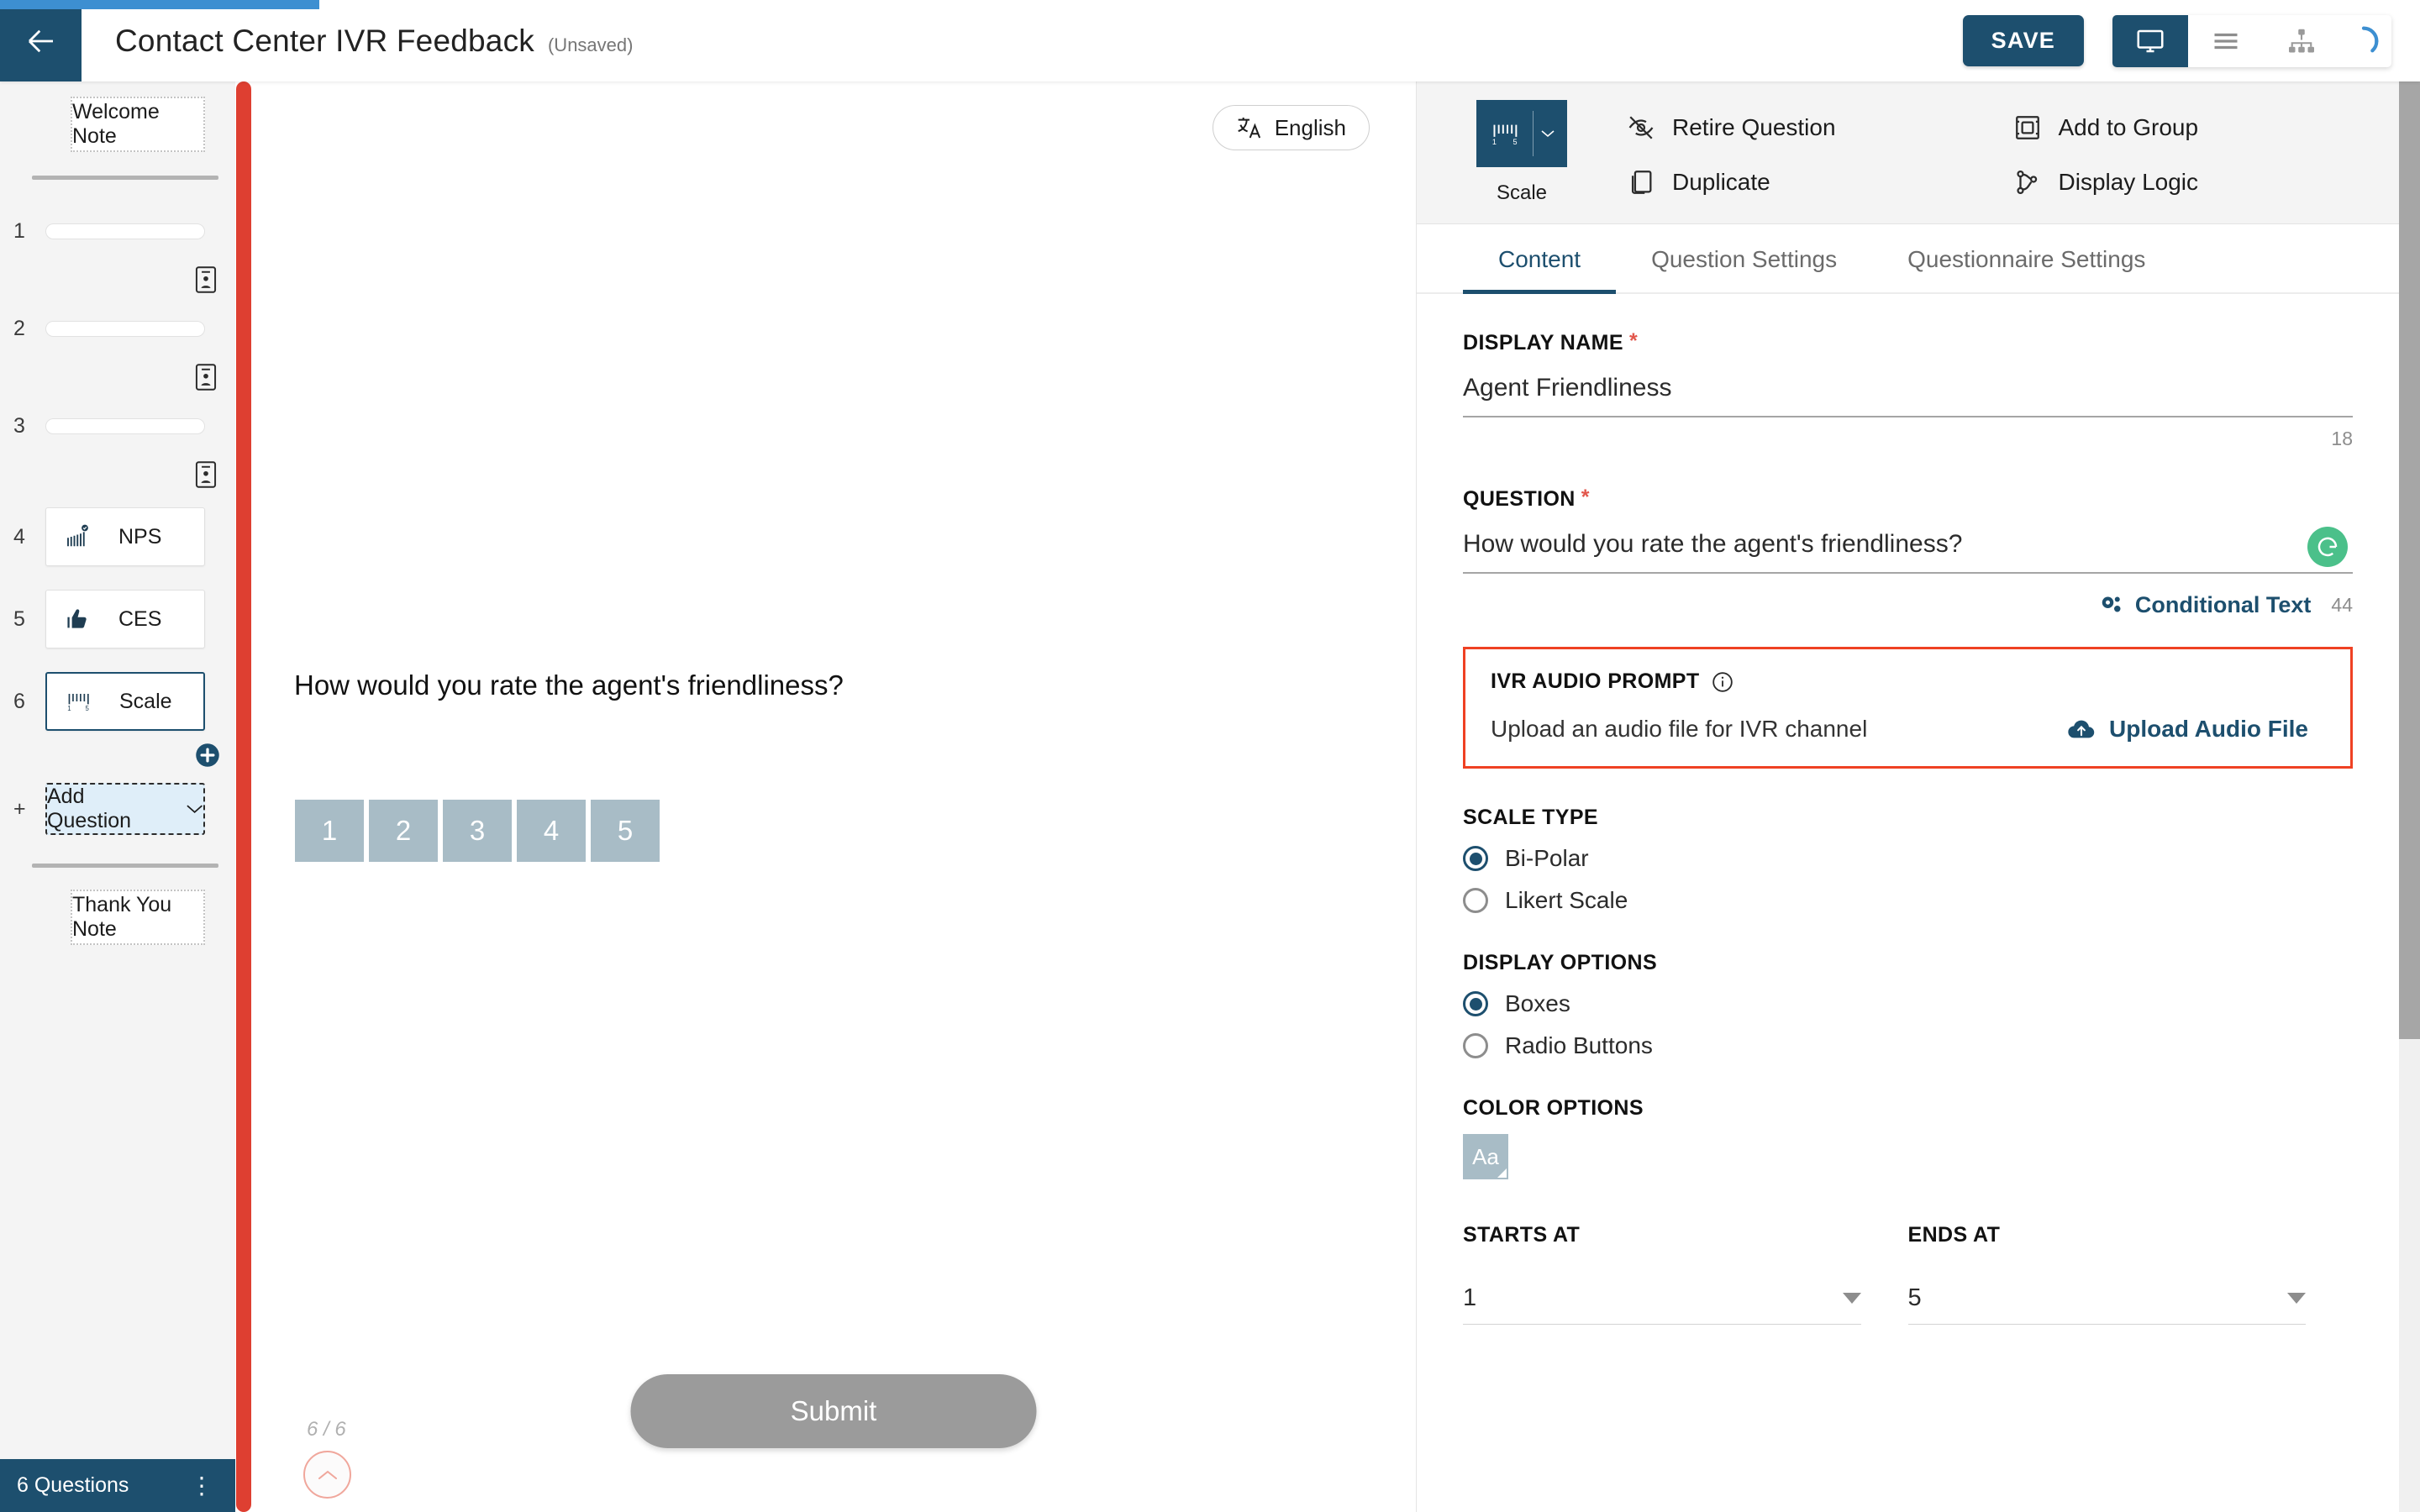  What do you see at coordinates (2027, 128) in the screenshot?
I see `group-box-icon` at bounding box center [2027, 128].